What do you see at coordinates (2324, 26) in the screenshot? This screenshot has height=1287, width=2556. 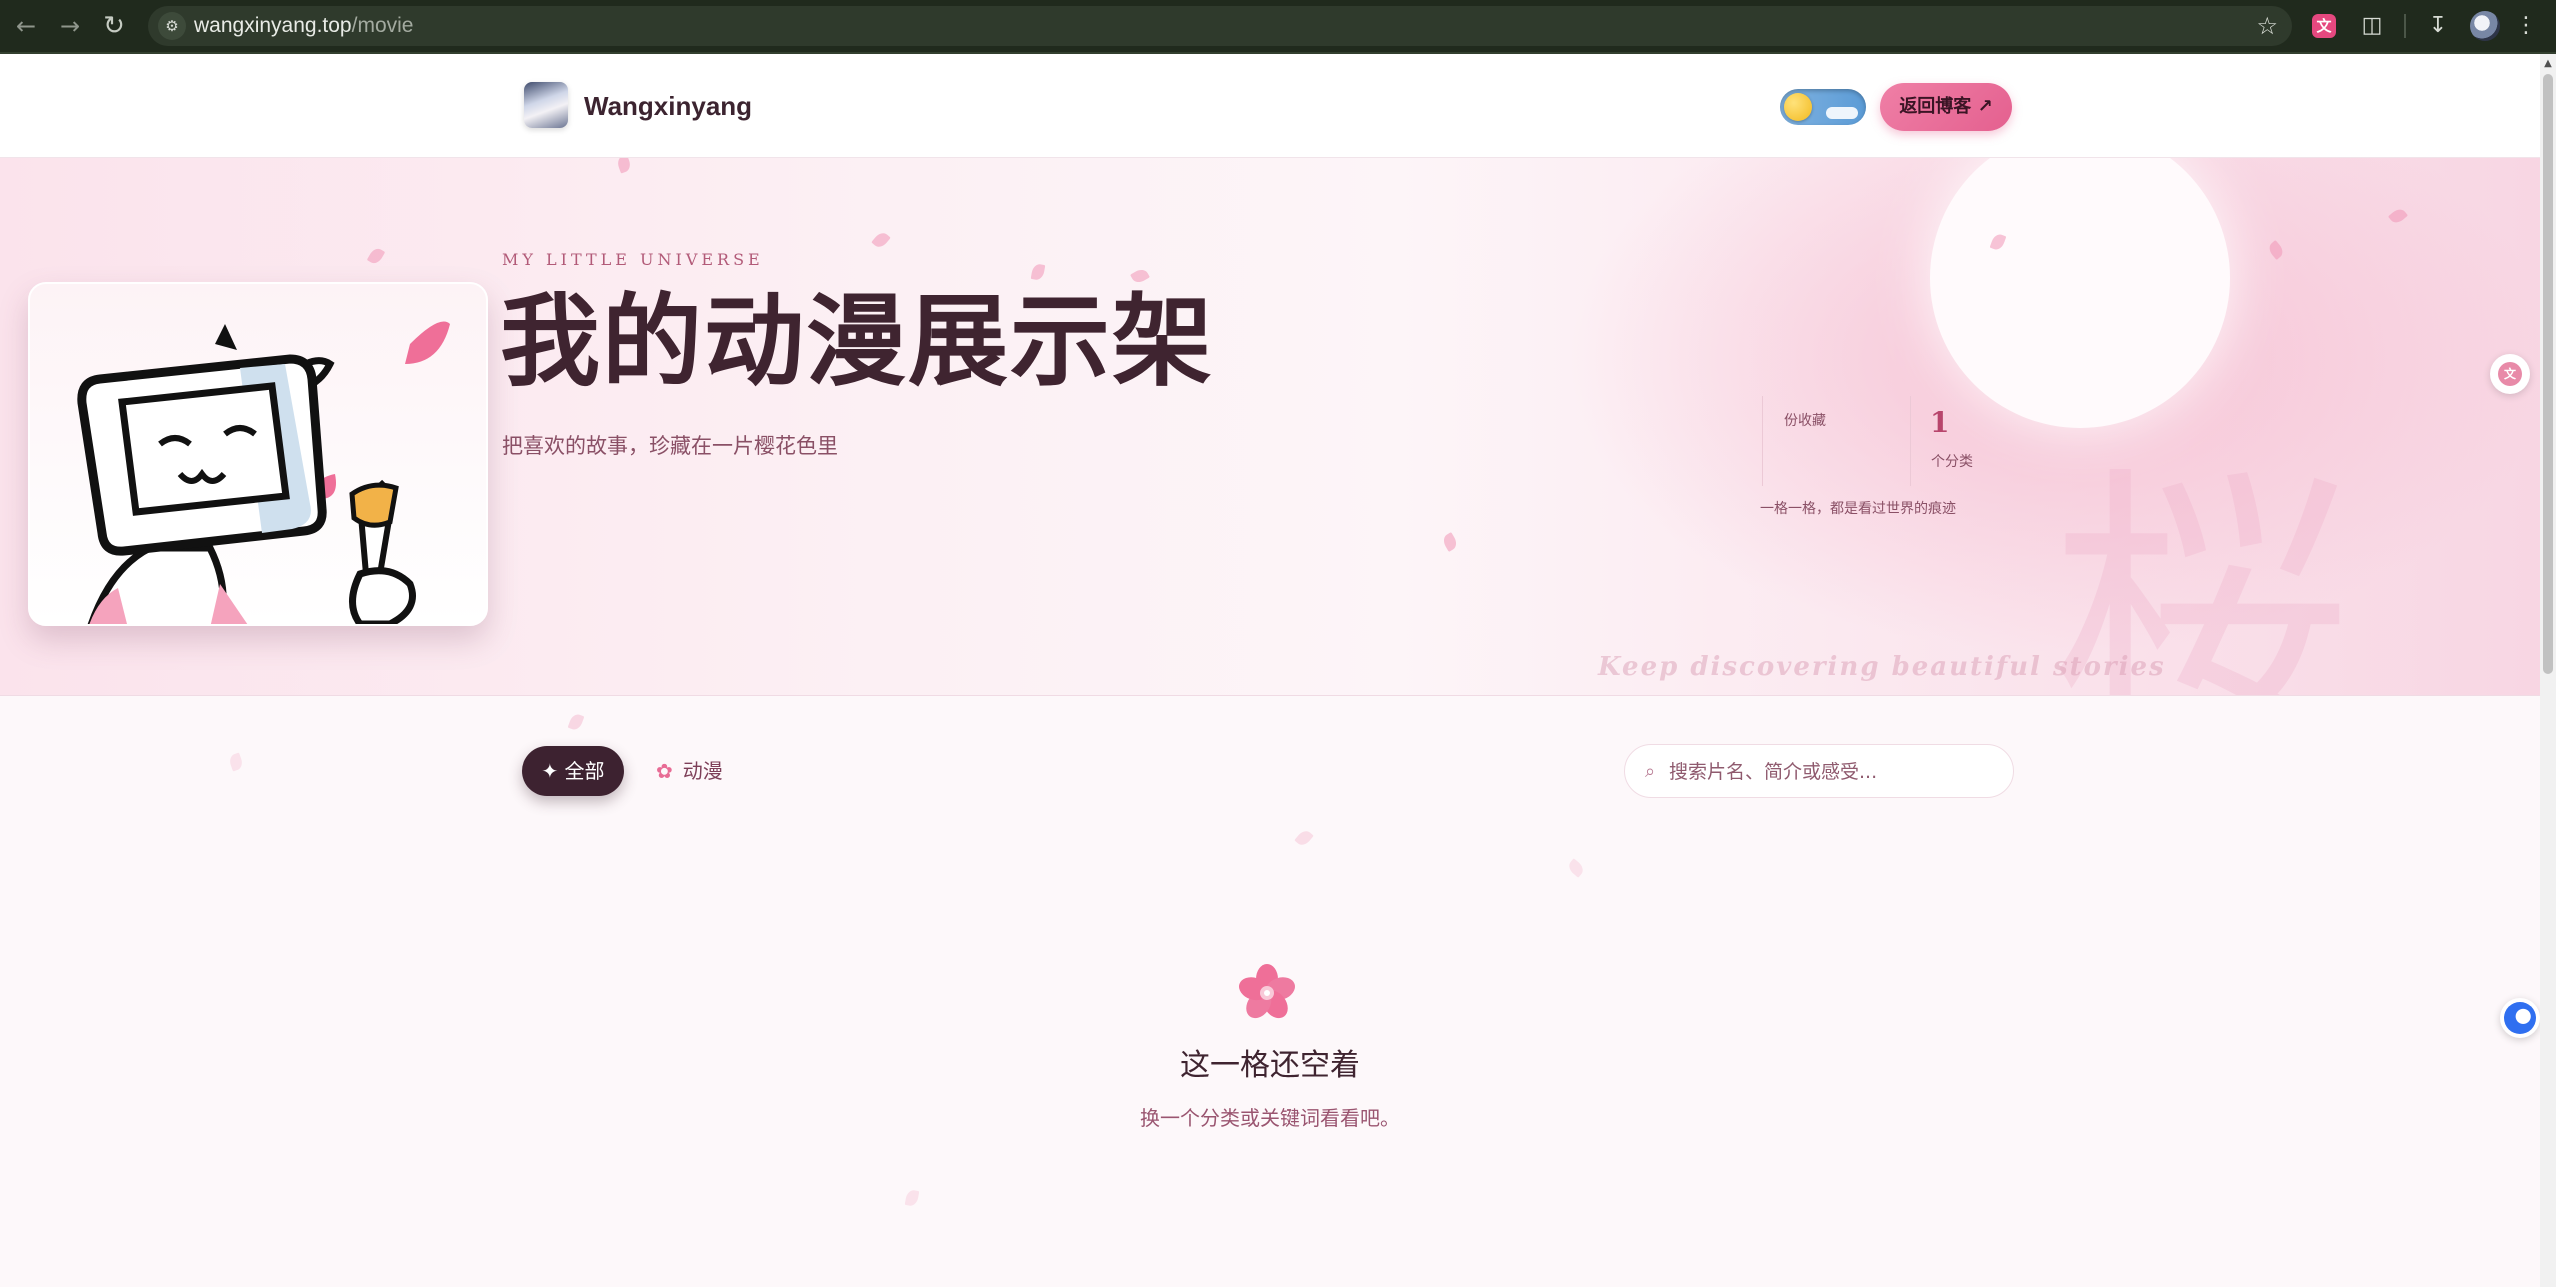 I see `translate-extension-icon: 文` at bounding box center [2324, 26].